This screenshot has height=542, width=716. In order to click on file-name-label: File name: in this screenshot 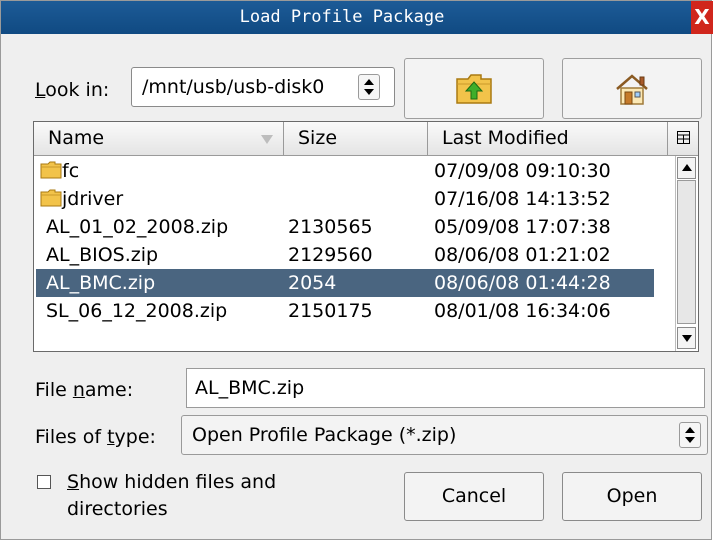, I will do `click(84, 390)`.